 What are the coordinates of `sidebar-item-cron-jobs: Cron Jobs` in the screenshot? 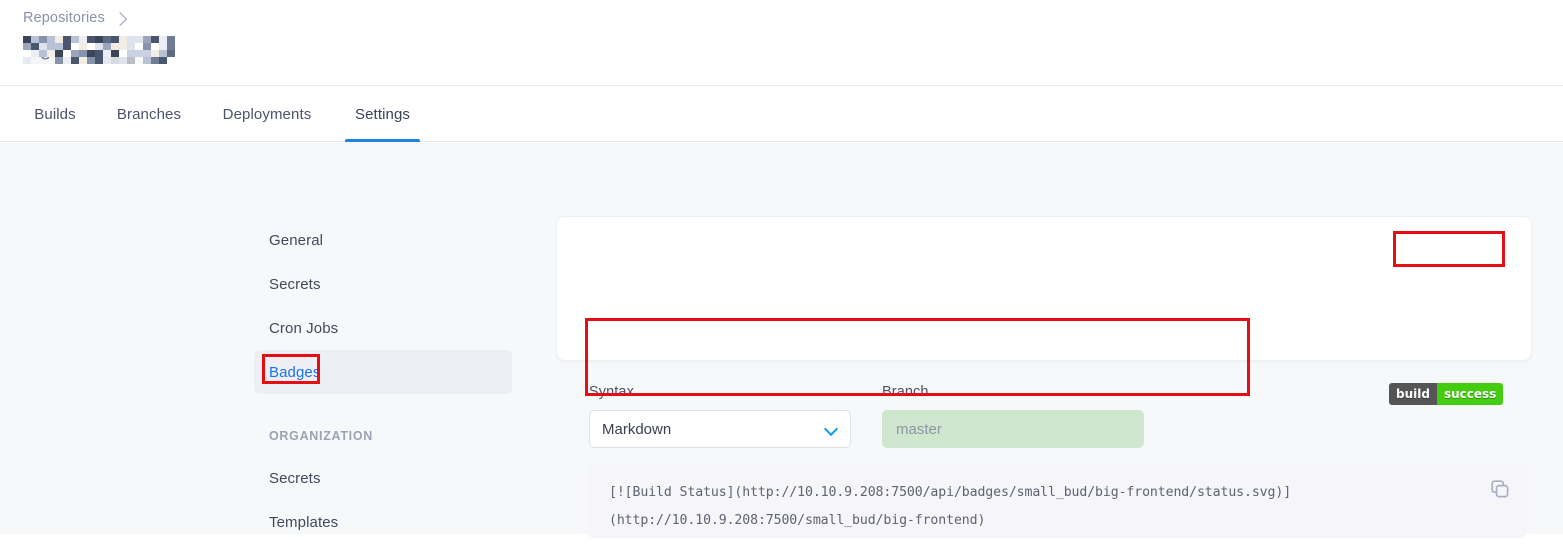 It's located at (383, 328).